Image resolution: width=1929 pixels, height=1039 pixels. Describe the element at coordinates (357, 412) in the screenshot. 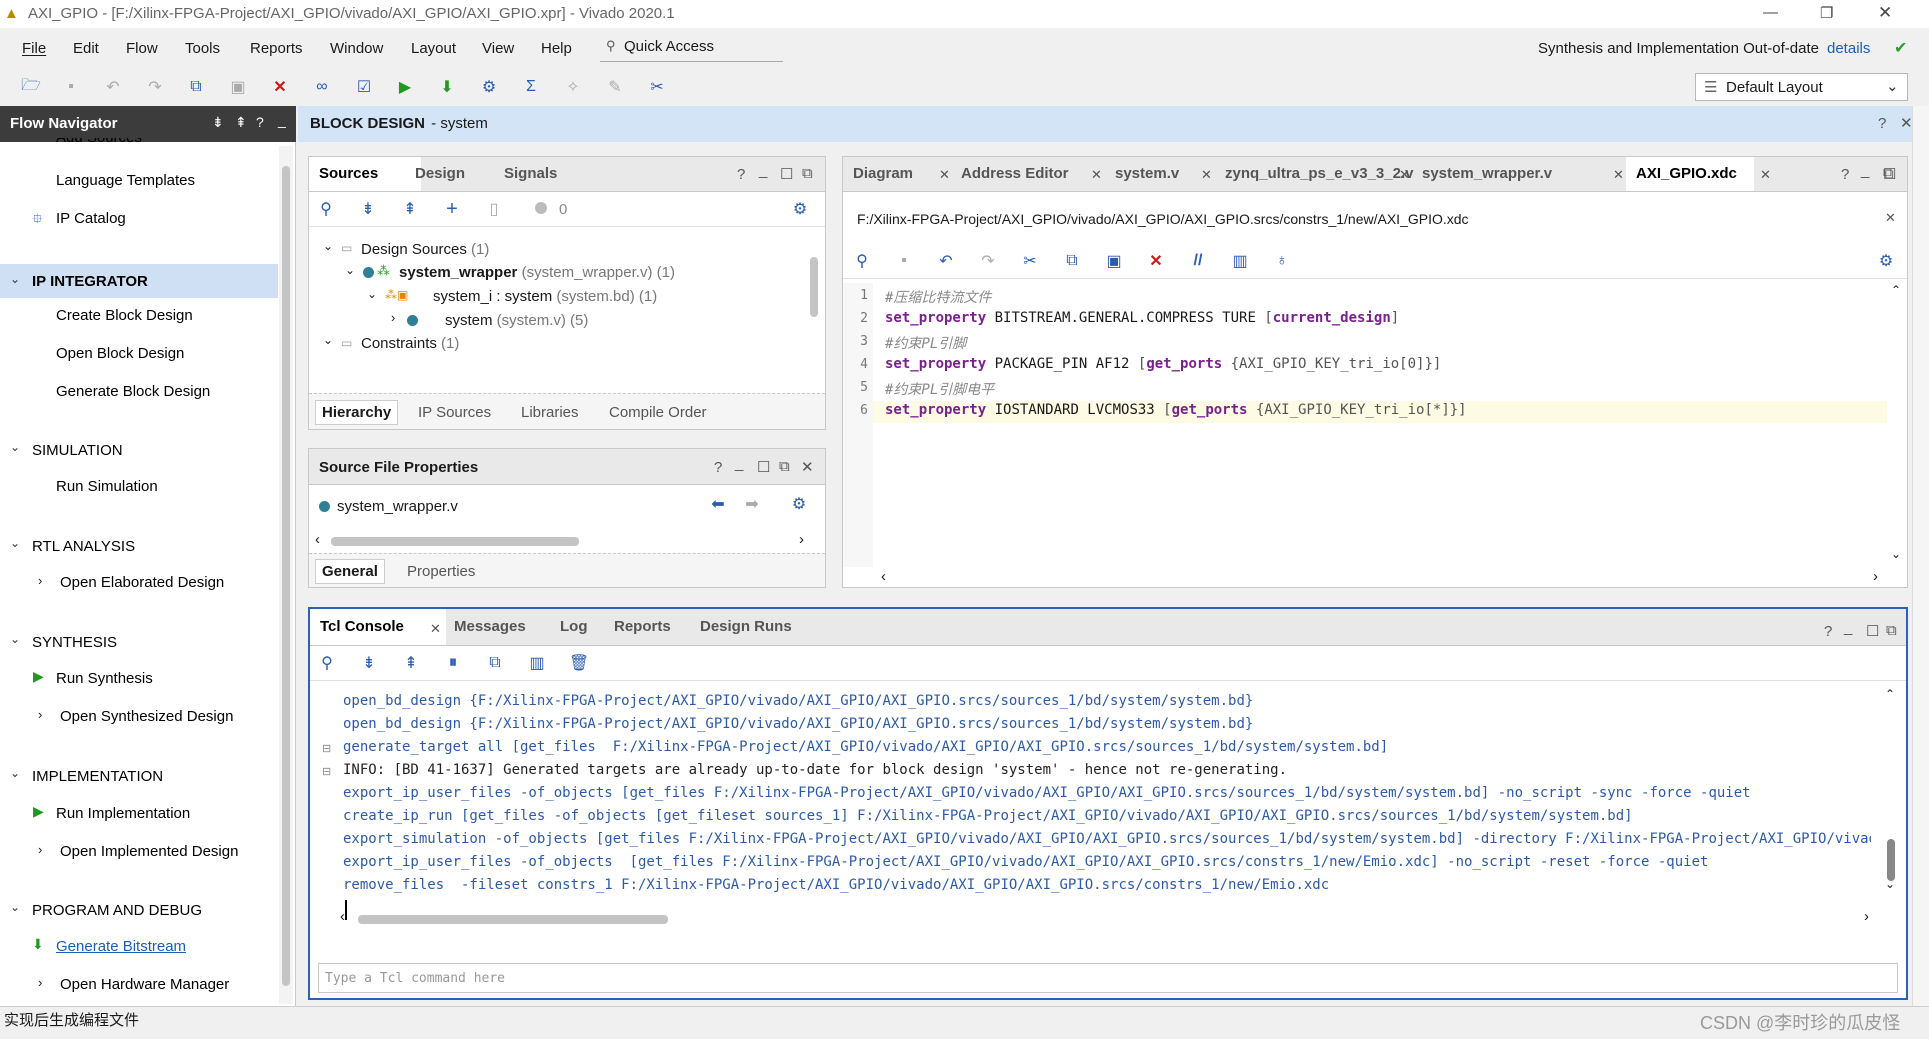

I see `tab-hierarchy: Hierarchy` at that location.